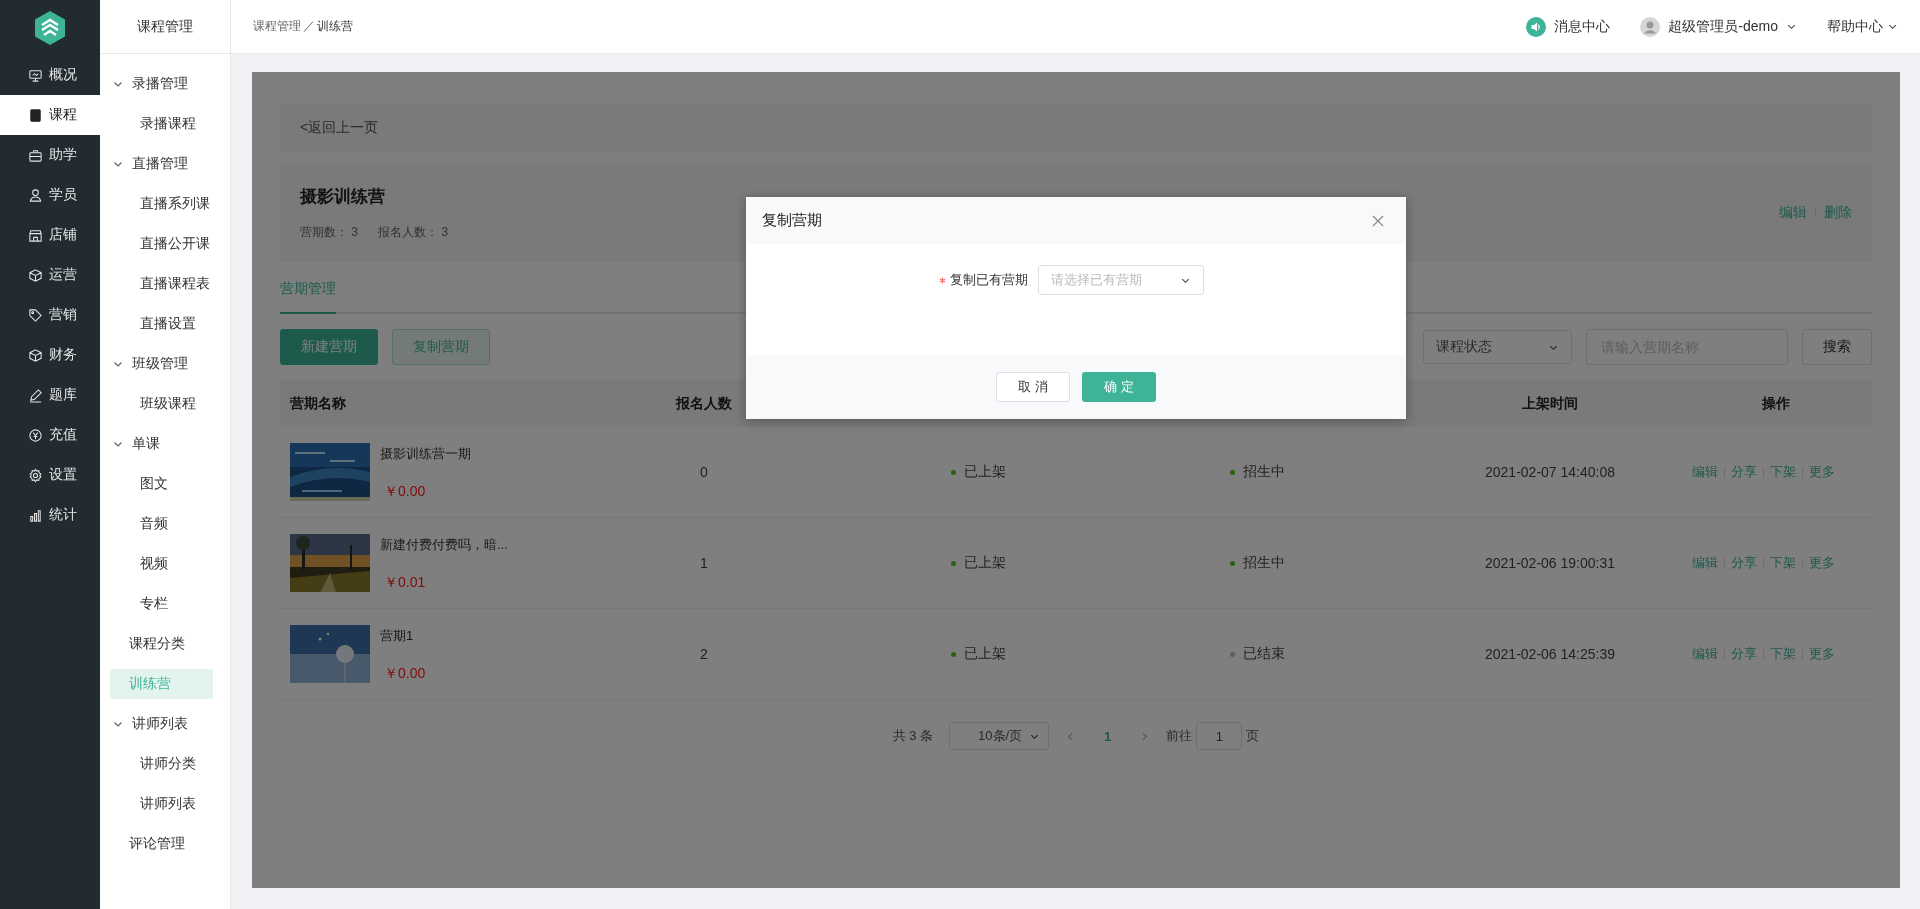 Image resolution: width=1920 pixels, height=909 pixels. What do you see at coordinates (63, 115) in the screenshot?
I see `nav-label: 课程` at bounding box center [63, 115].